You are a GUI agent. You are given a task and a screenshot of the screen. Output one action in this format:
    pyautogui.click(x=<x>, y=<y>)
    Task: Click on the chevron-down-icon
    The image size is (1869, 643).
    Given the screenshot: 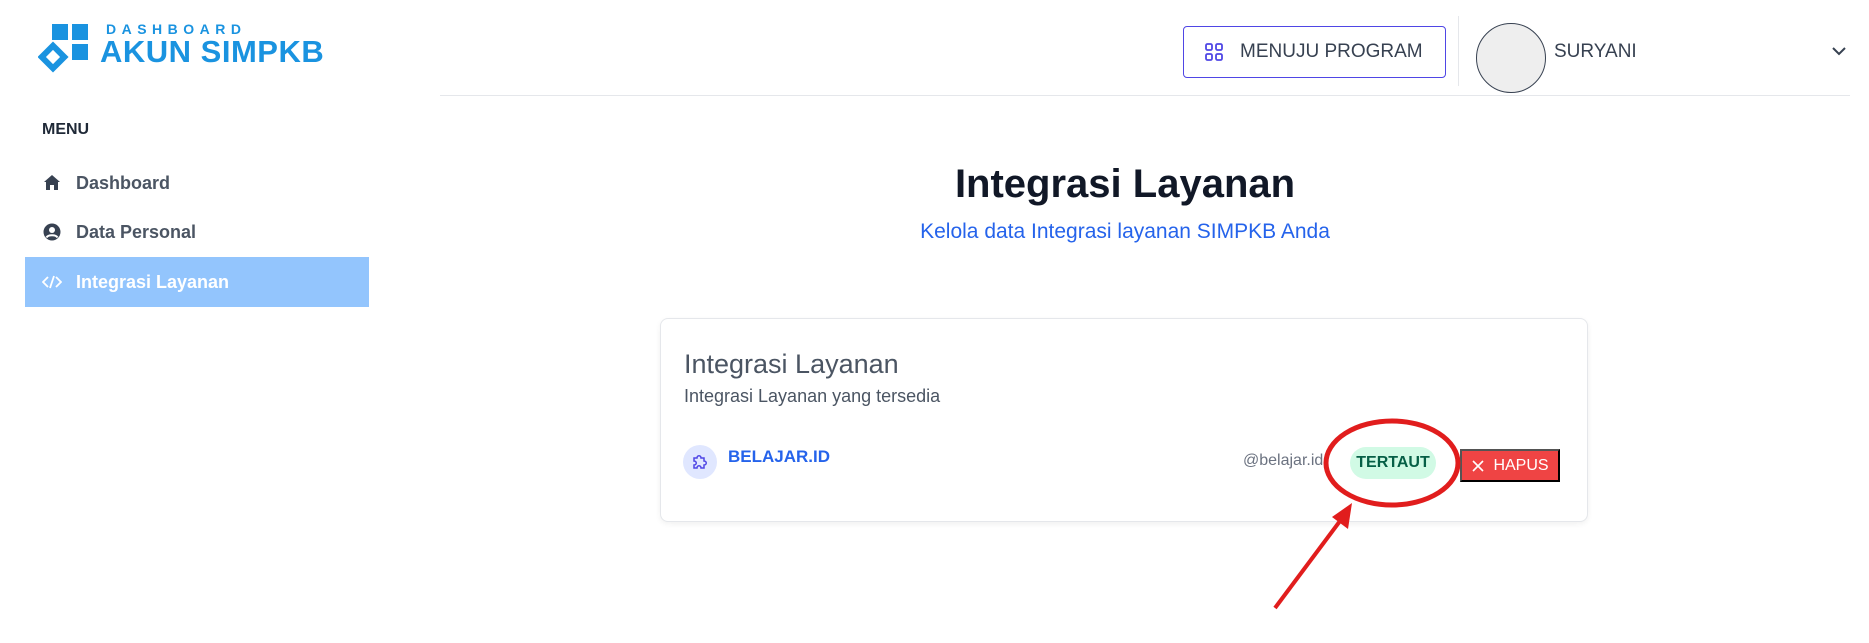 What is the action you would take?
    pyautogui.click(x=1839, y=51)
    